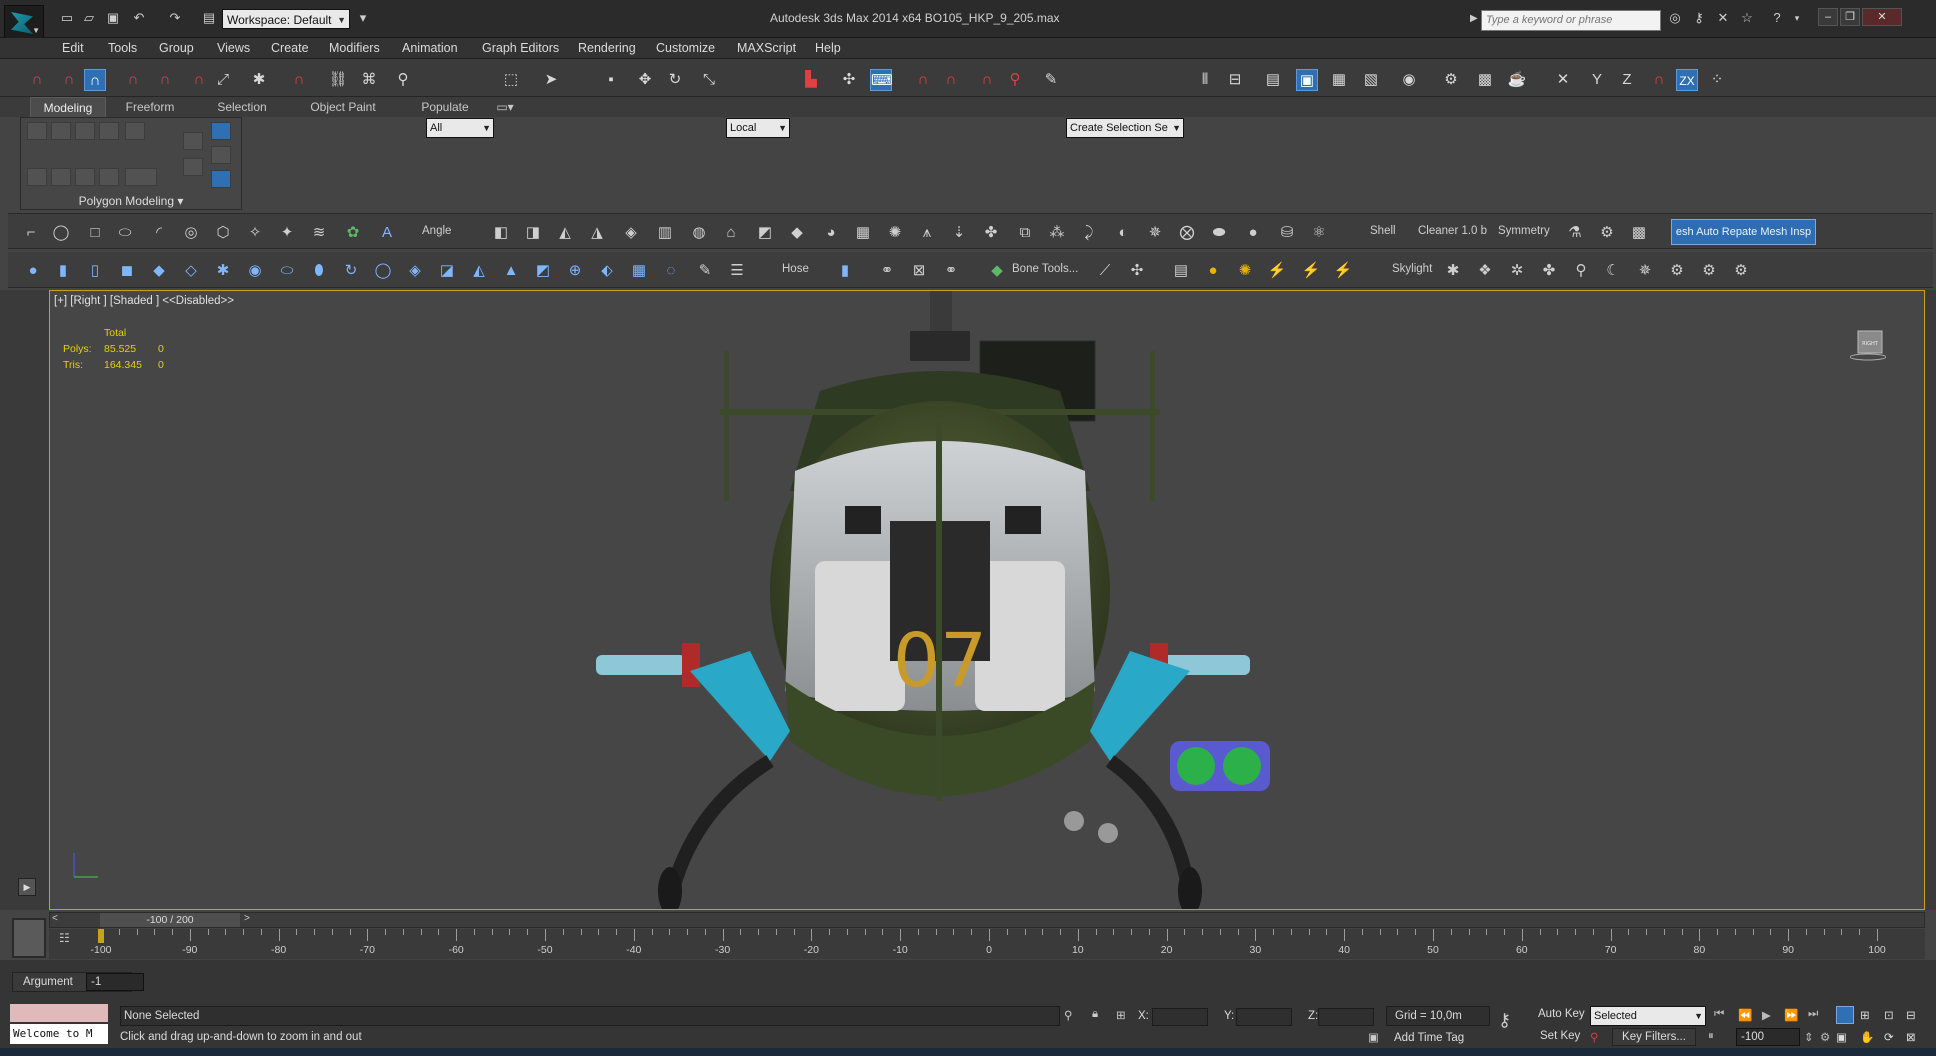 The image size is (1936, 1056). Describe the element at coordinates (511, 271) in the screenshot. I see `cone-icon: ▲` at that location.